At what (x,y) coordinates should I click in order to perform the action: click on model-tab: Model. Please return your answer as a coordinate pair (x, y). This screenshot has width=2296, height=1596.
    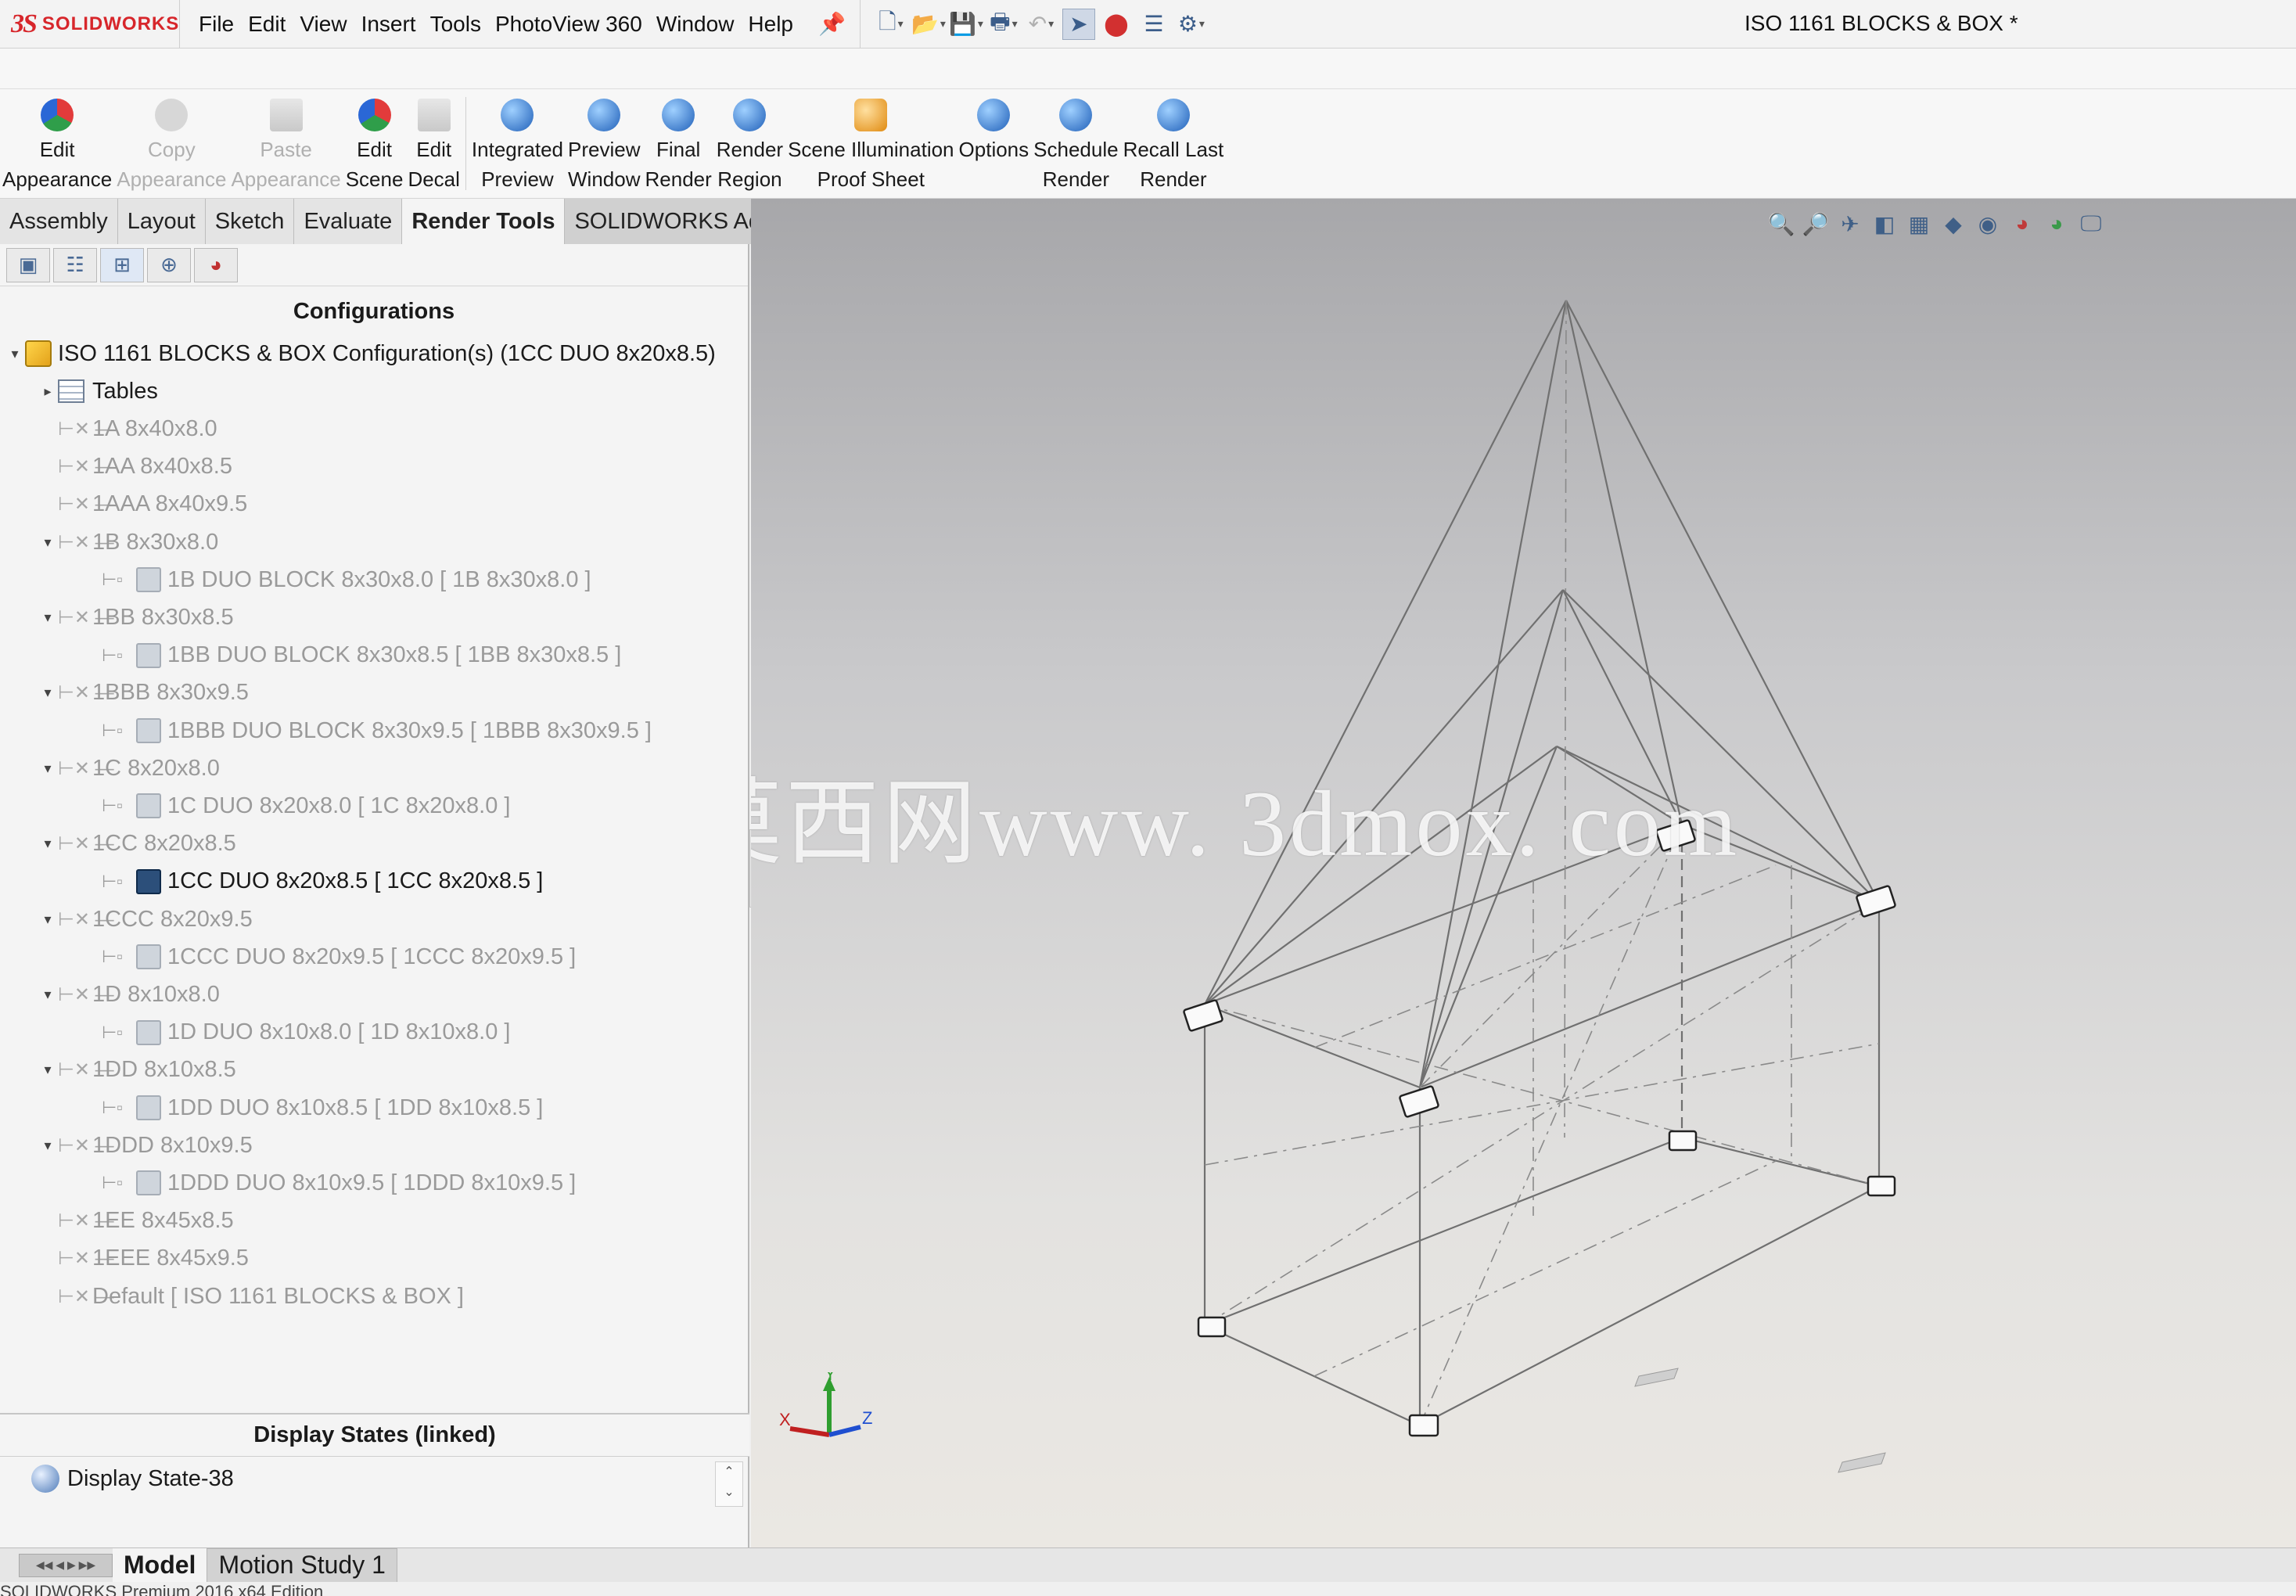
    Looking at the image, I should click on (160, 1565).